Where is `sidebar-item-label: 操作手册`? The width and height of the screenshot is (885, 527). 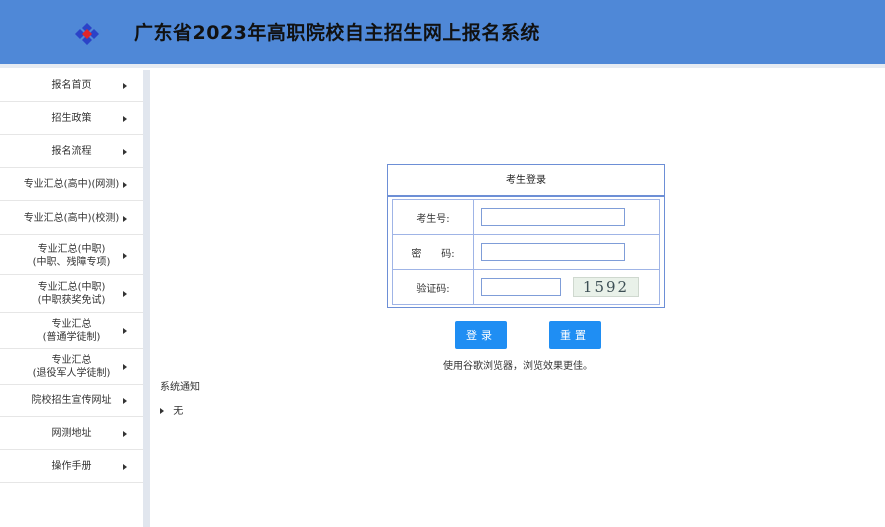
sidebar-item-label: 操作手册 is located at coordinates (71, 466).